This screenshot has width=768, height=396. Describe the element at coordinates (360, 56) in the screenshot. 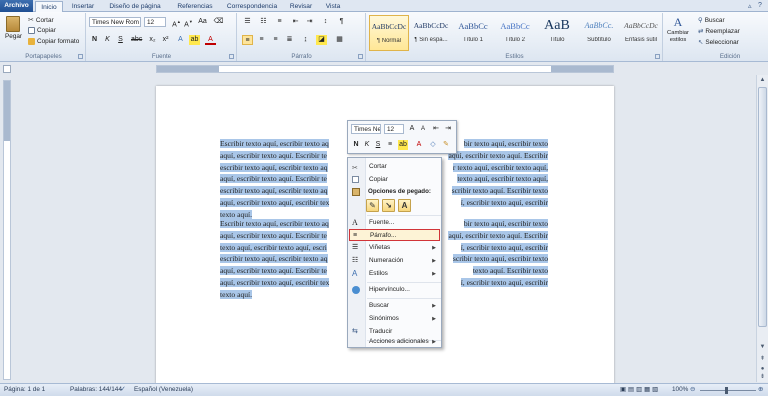

I see `paragraph-launcher-icon` at that location.